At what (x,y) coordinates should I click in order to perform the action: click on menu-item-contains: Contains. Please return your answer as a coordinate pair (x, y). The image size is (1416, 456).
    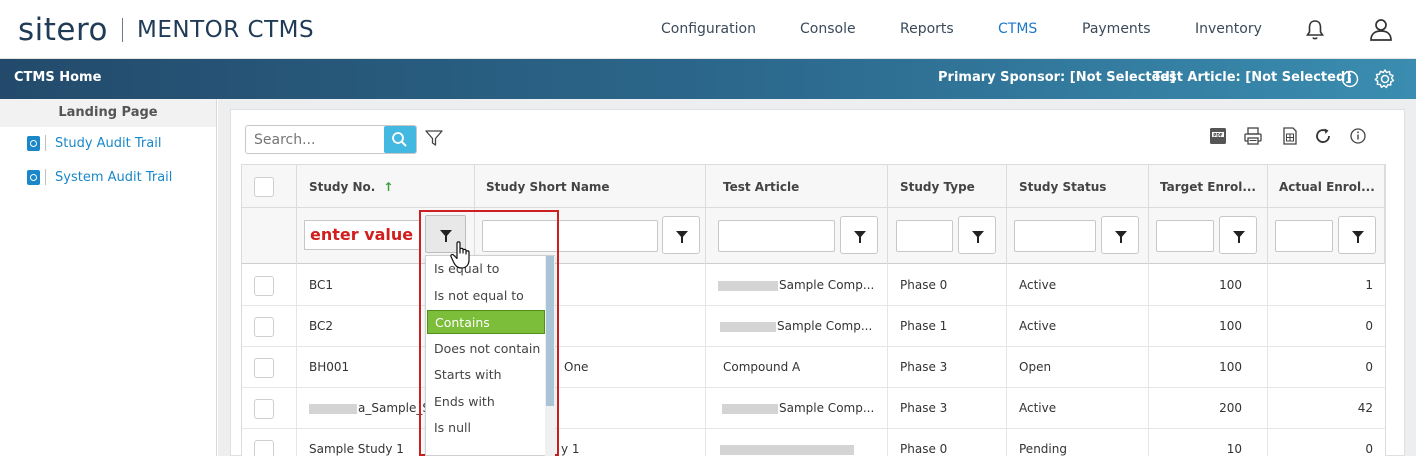
    Looking at the image, I should click on (486, 322).